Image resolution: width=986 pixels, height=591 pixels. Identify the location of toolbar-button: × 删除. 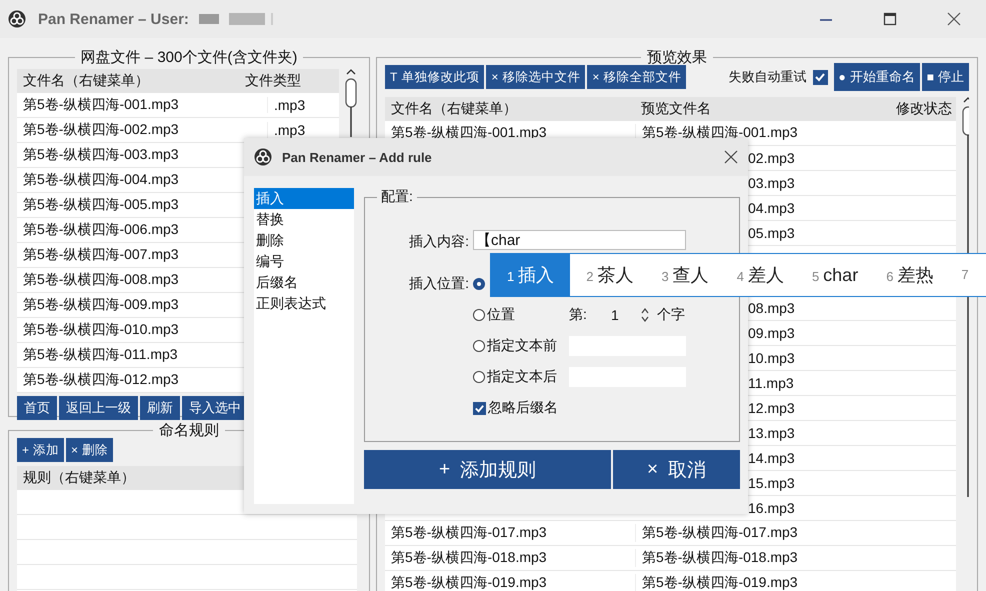
(90, 450).